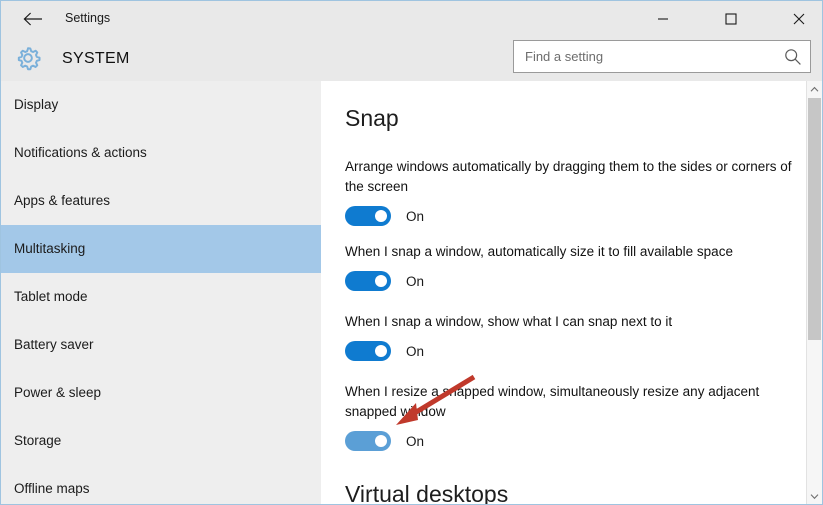  I want to click on maximize-icon, so click(731, 18).